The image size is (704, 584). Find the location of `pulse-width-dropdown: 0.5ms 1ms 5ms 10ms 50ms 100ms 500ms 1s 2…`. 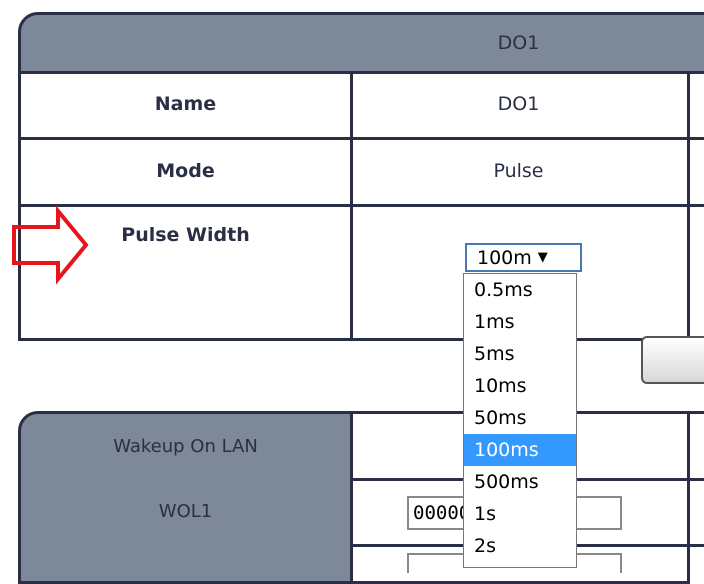

pulse-width-dropdown: 0.5ms 1ms 5ms 10ms 50ms 100ms 500ms 1s 2… is located at coordinates (520, 420).